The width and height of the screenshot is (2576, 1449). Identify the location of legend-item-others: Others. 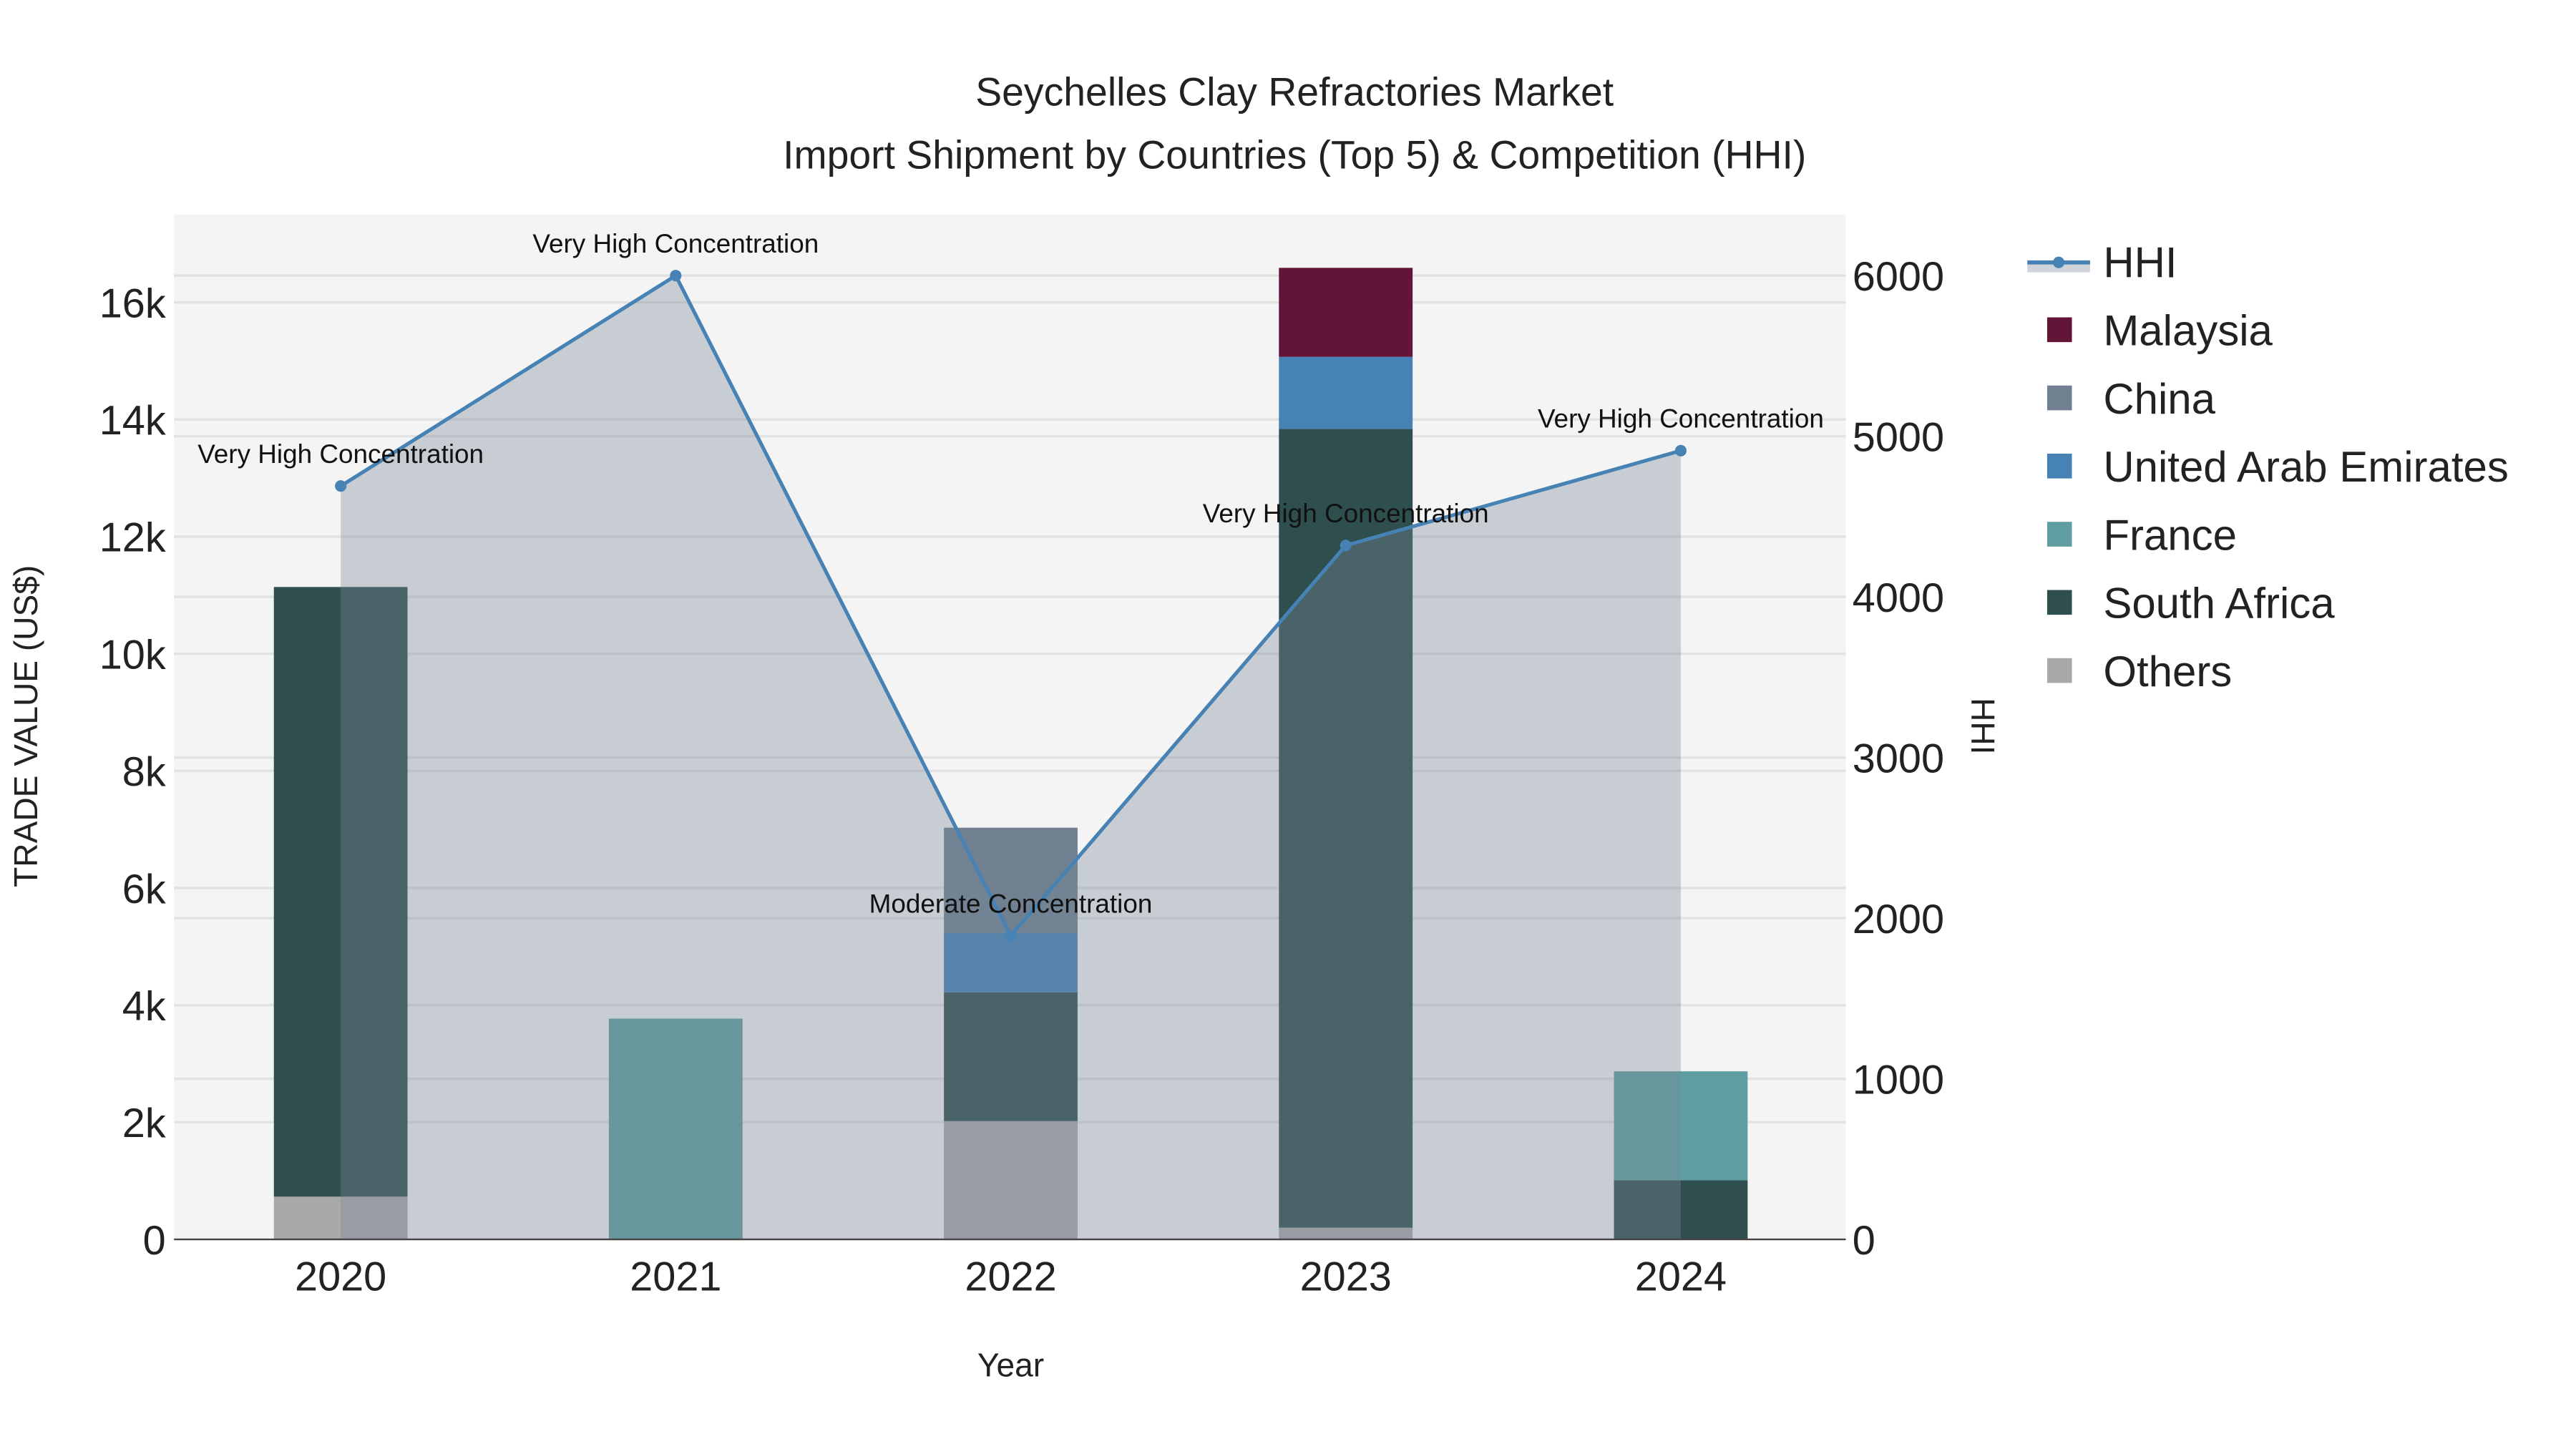
(2139, 672).